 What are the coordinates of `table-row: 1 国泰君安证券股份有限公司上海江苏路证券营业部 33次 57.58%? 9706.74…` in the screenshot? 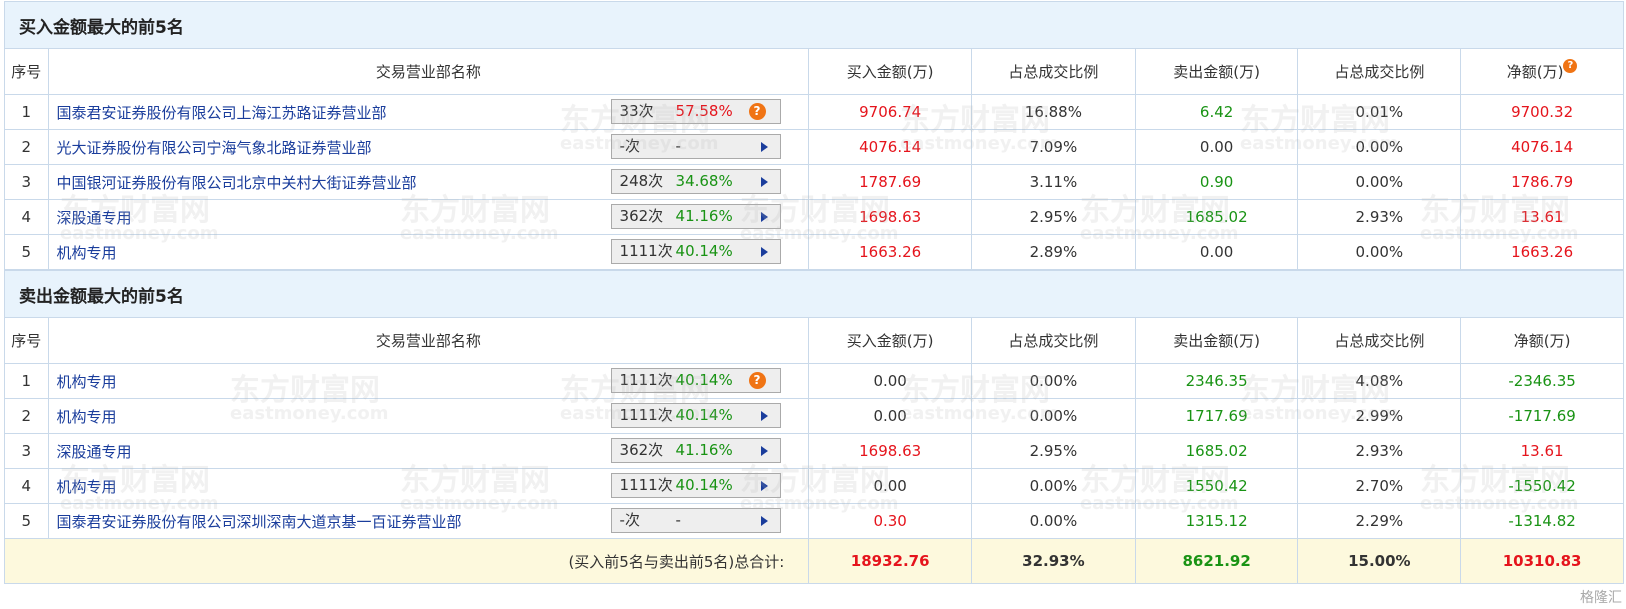 It's located at (814, 112).